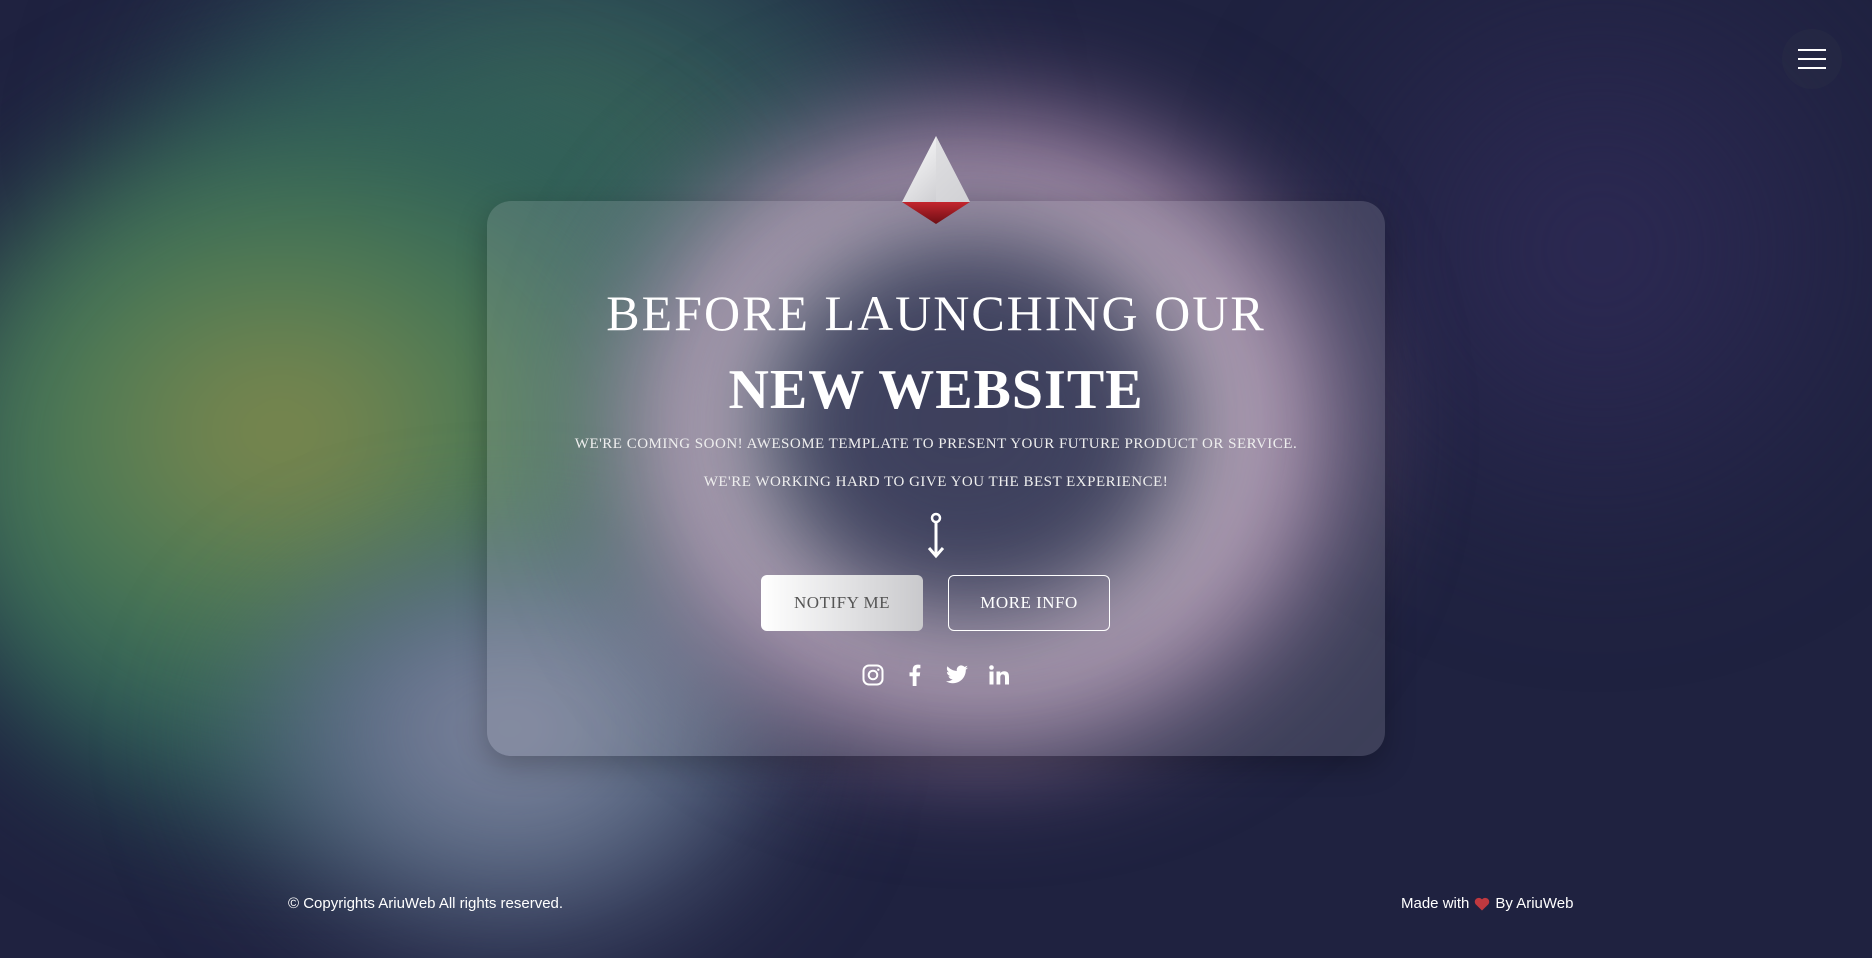  Describe the element at coordinates (1029, 603) in the screenshot. I see `more-info-button: MORE INFO` at that location.